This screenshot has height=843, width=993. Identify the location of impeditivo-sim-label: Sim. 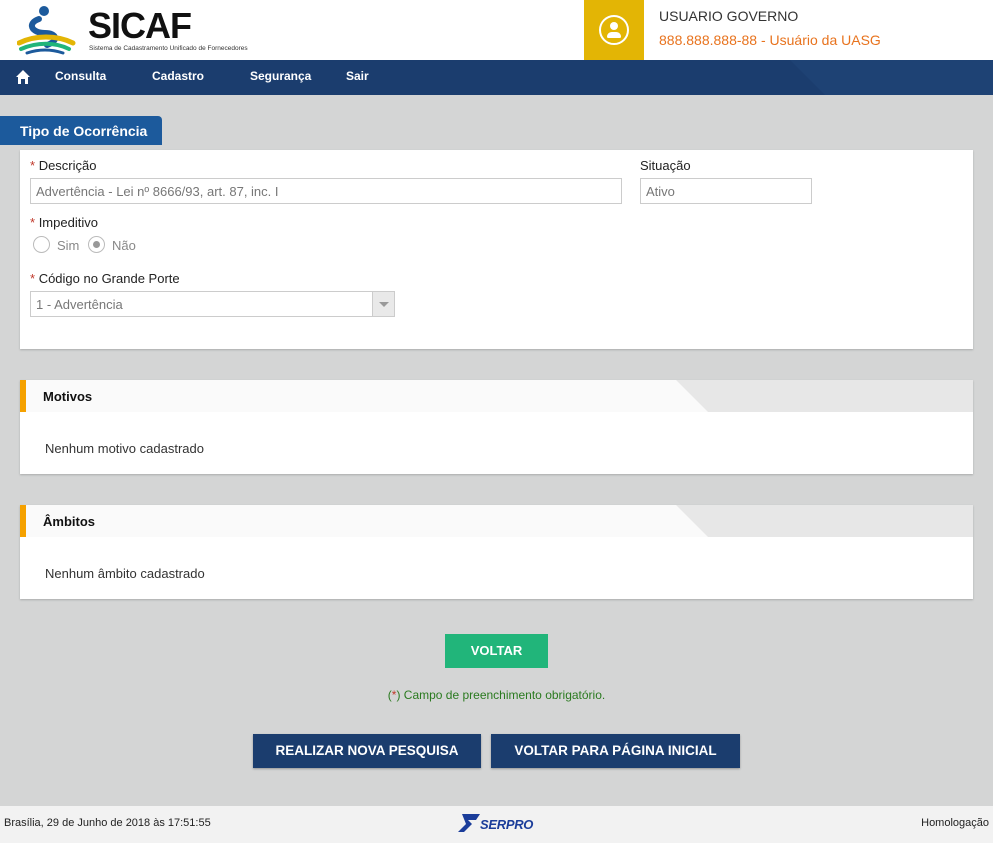
(68, 245).